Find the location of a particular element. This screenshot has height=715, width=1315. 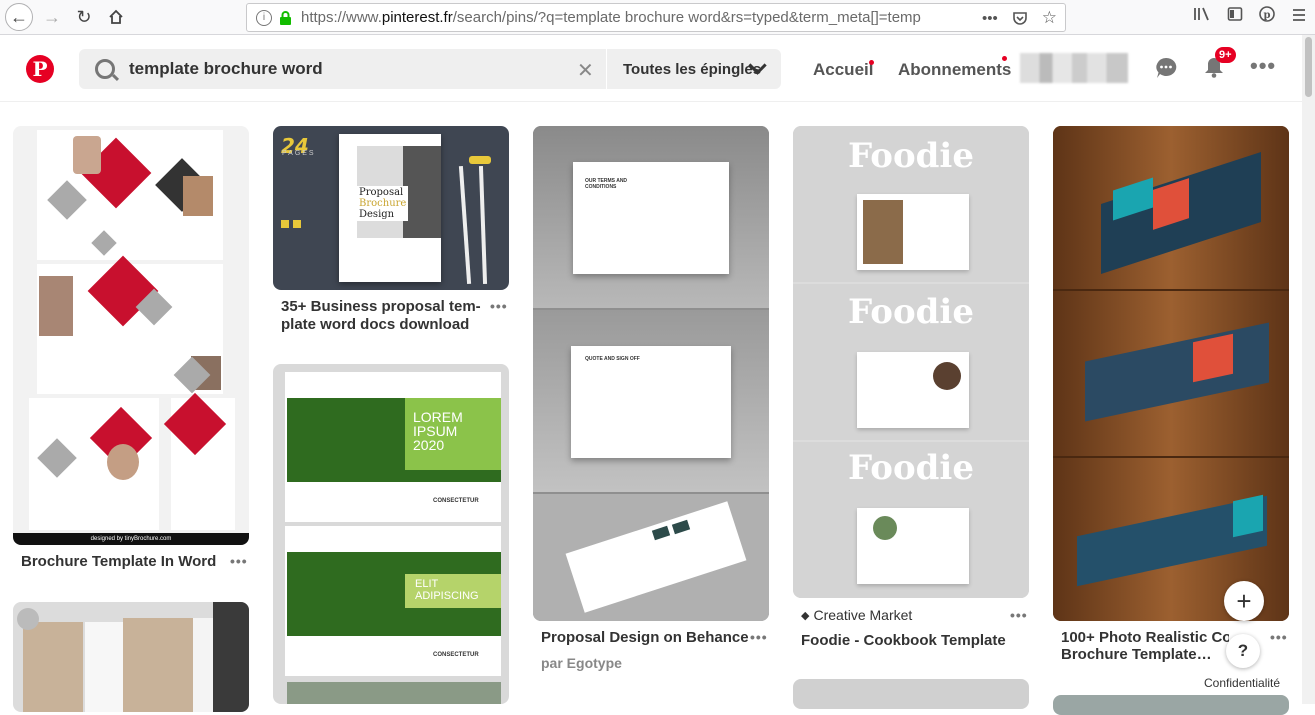

pin-title: Proposal Design on Behance is located at coordinates (645, 638).